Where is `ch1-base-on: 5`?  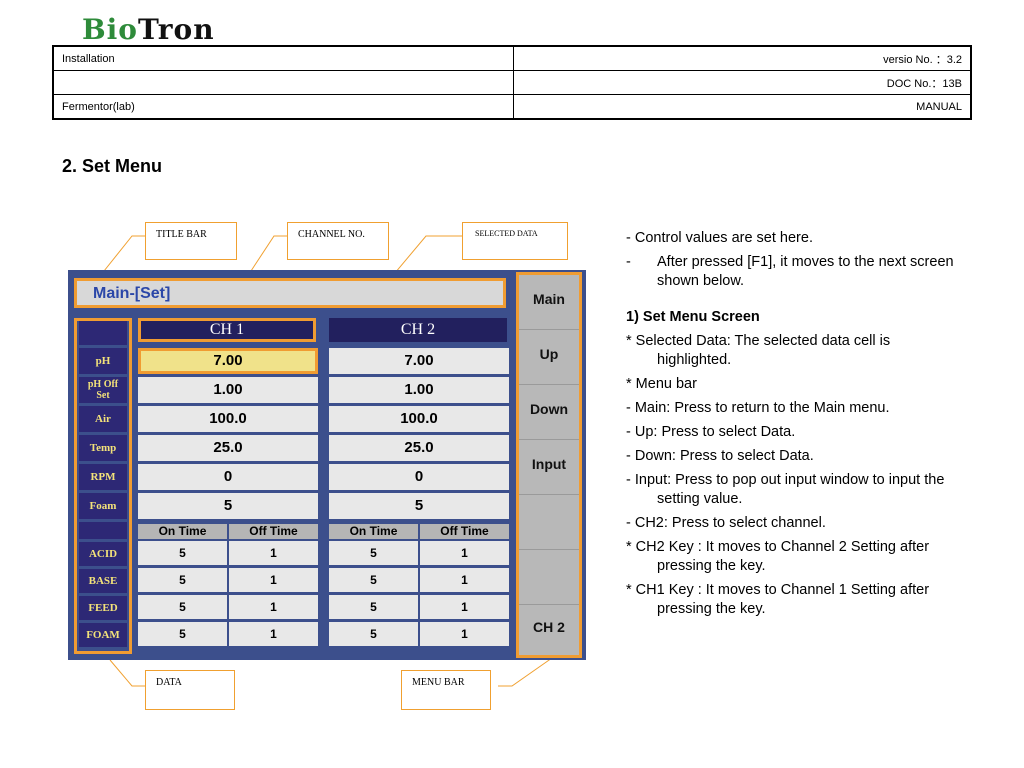
ch1-base-on: 5 is located at coordinates (182, 580).